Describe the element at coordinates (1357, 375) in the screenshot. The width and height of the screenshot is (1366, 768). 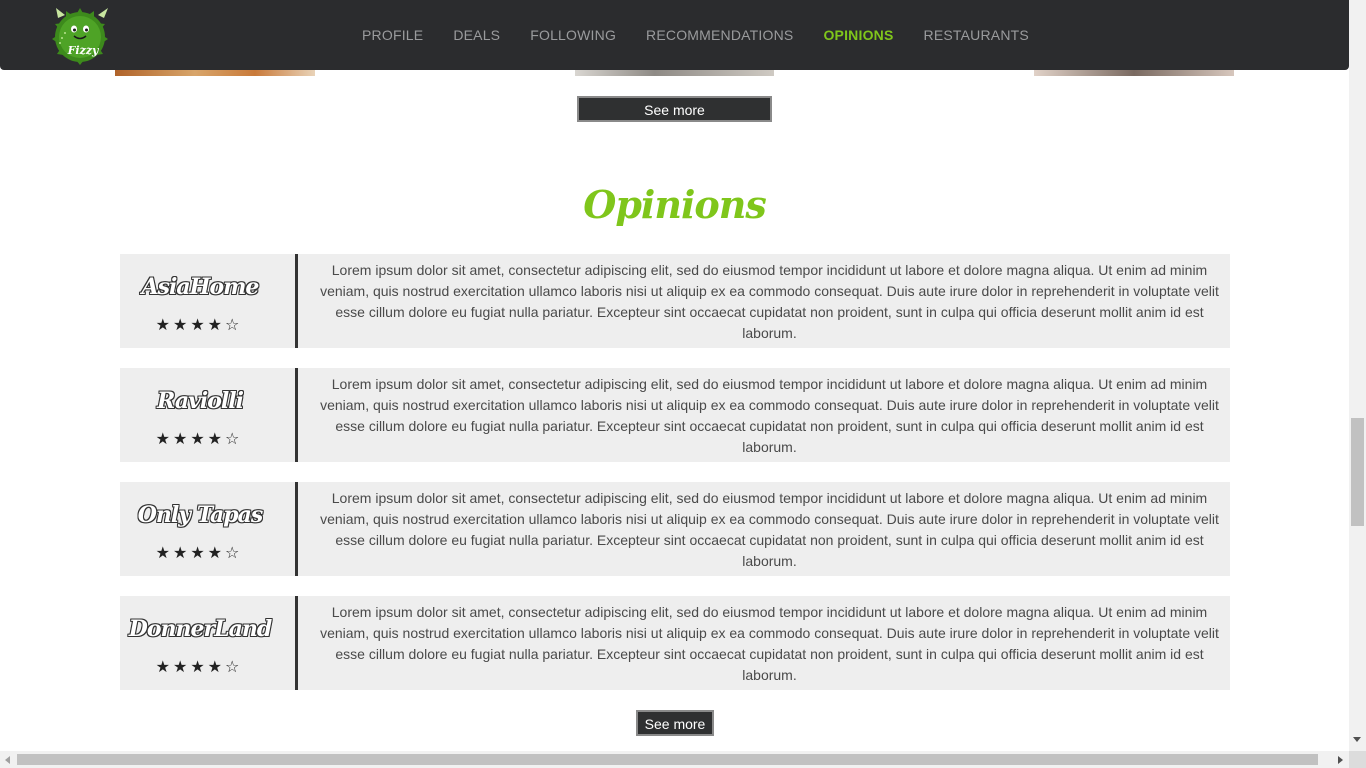
I see `vertical-scrollbar` at that location.